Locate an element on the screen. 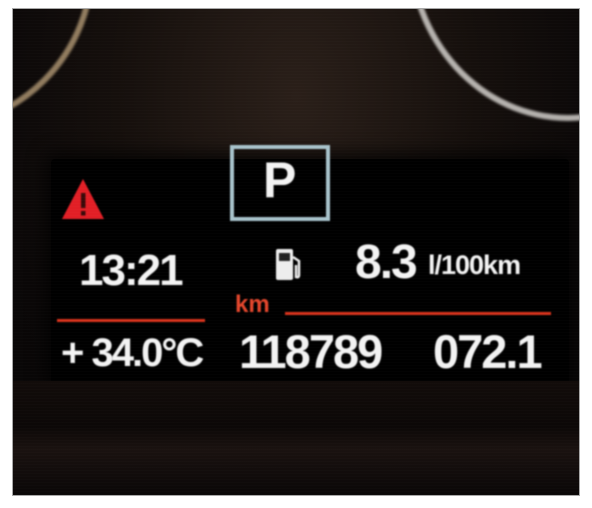 Image resolution: width=592 pixels, height=508 pixels. fuel-consumption-value: 8.3 is located at coordinates (386, 262).